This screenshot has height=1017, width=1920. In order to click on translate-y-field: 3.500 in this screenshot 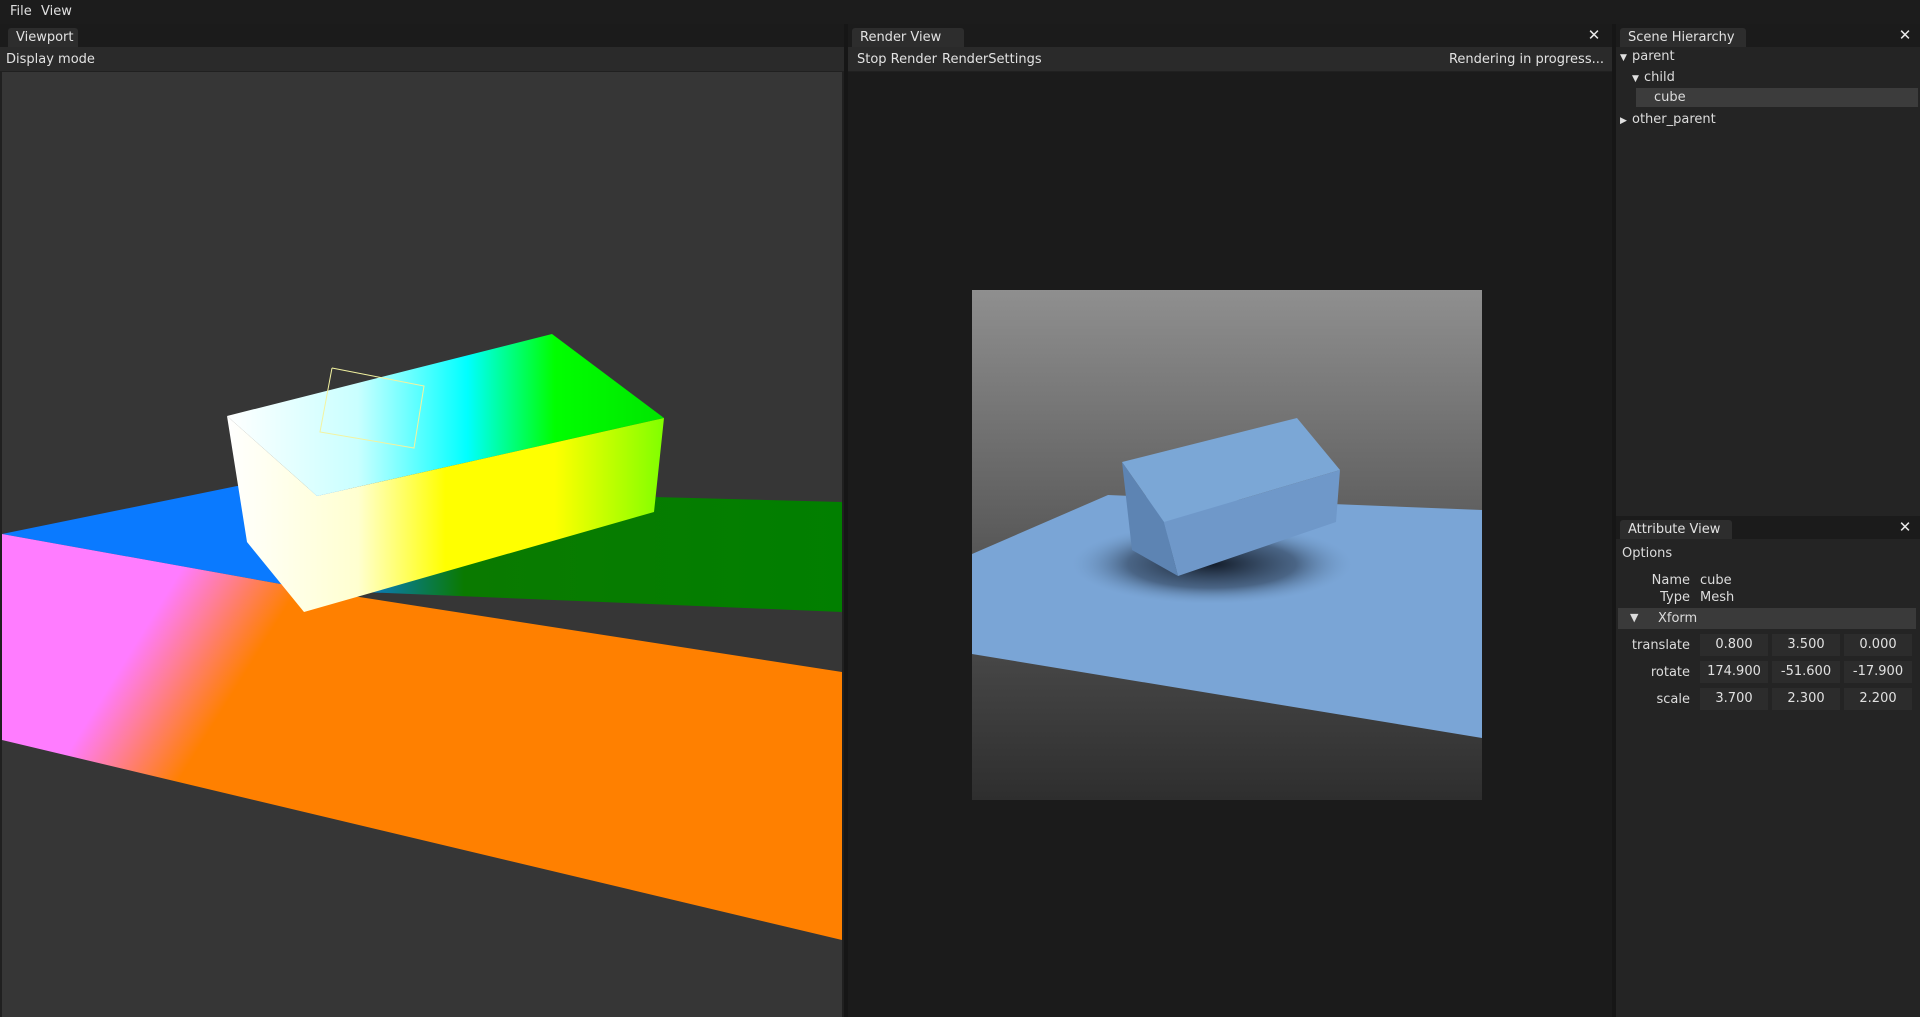, I will do `click(1806, 645)`.